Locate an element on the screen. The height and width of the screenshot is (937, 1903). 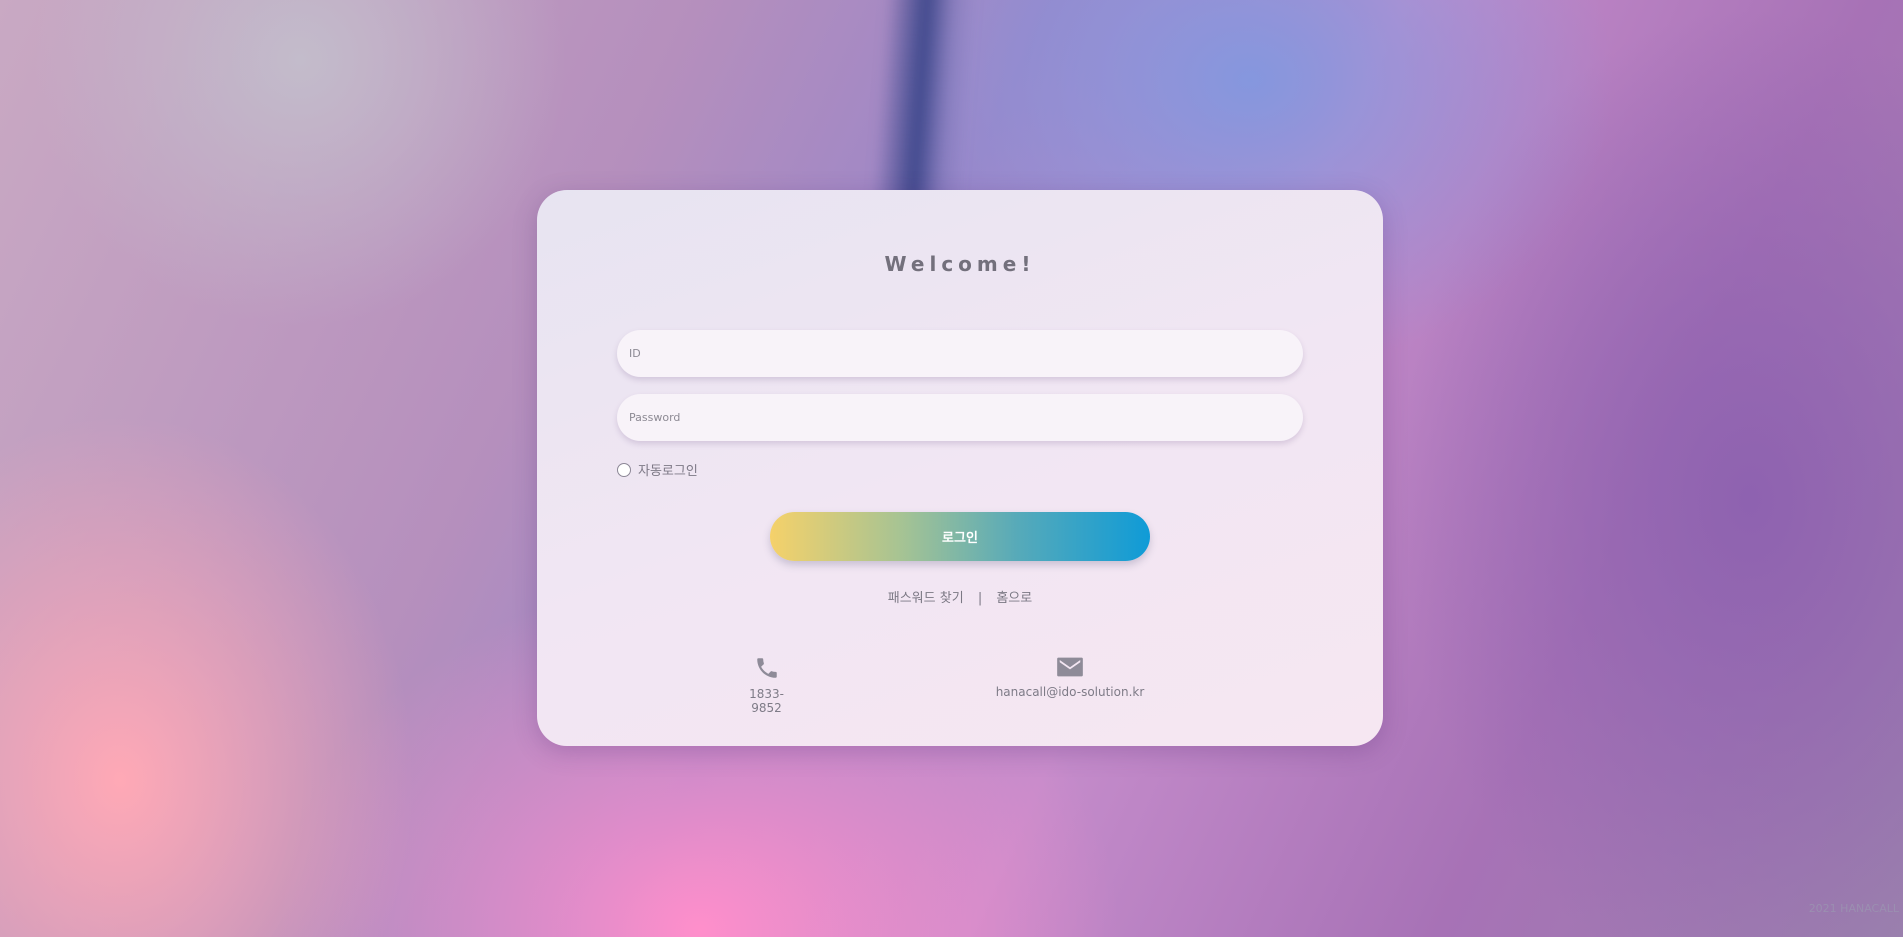
contact-phone: 1833-9852 is located at coordinates (766, 685).